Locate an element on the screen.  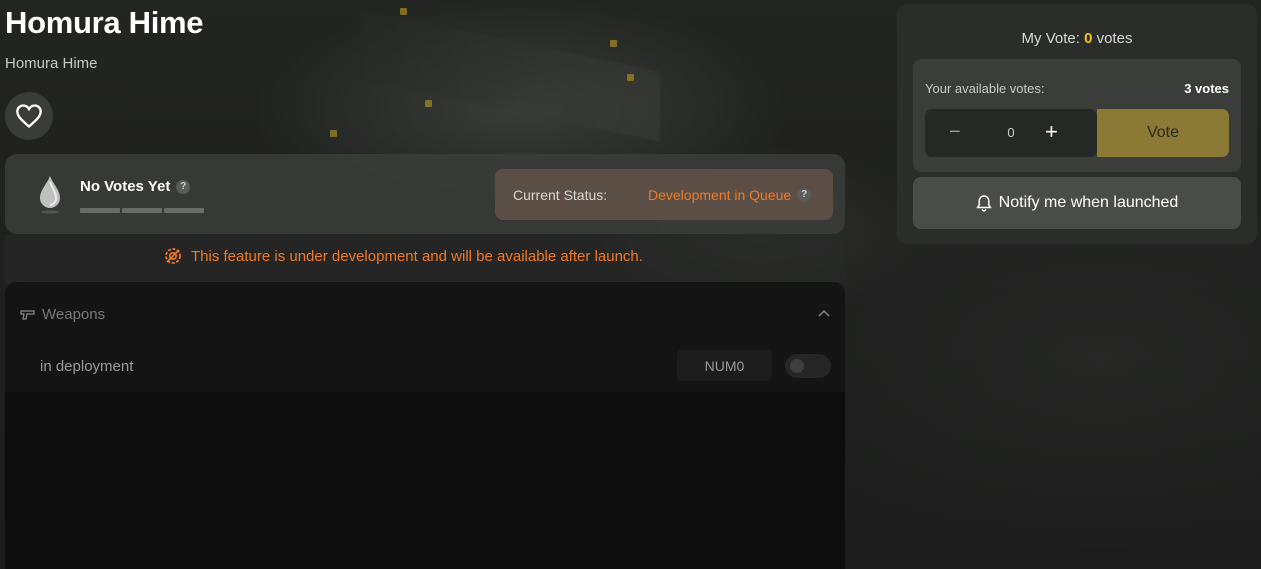
available-votes-box: Your available votes: 3 votes − 0 + Vote is located at coordinates (1077, 115).